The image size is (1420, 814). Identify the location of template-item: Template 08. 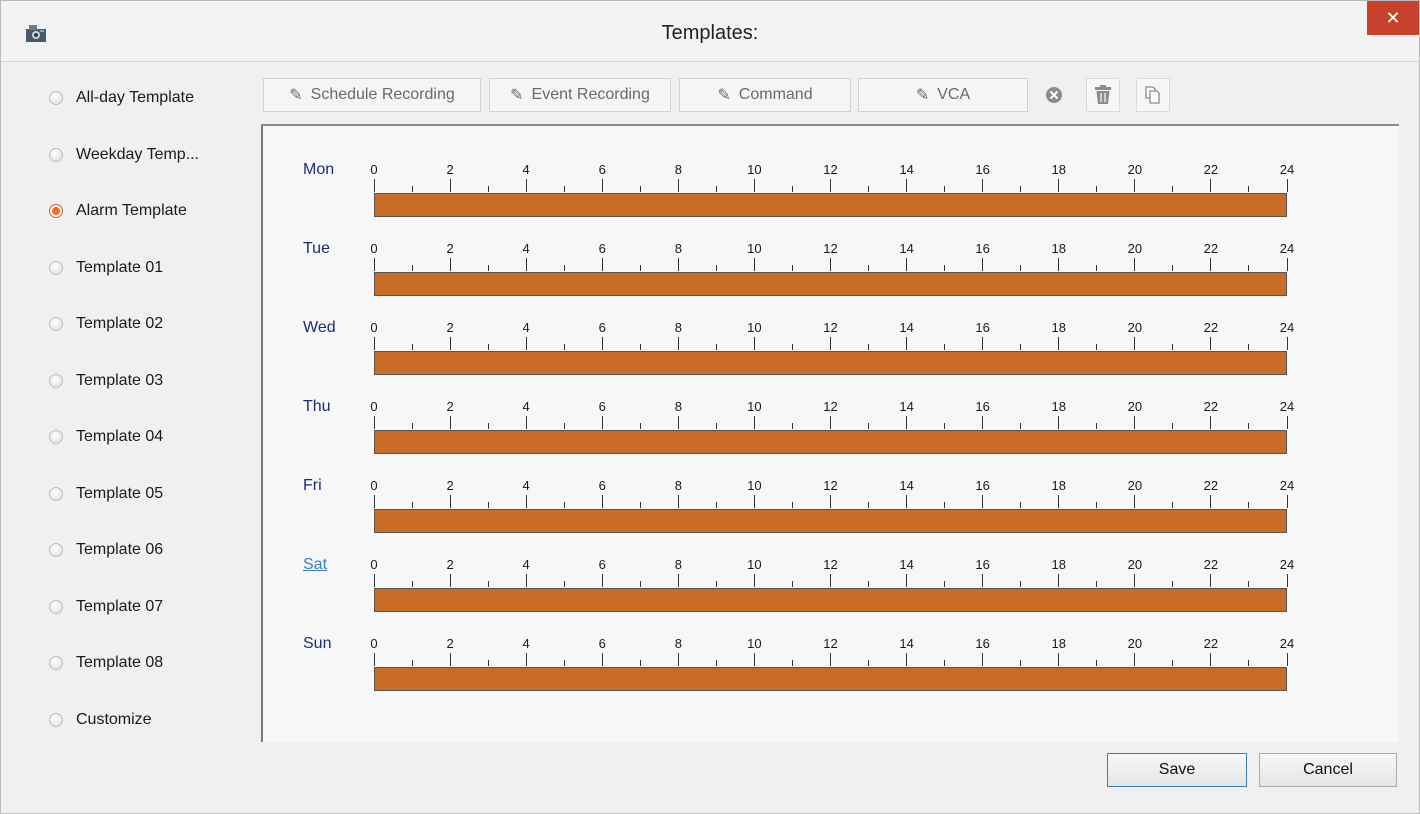
(106, 663).